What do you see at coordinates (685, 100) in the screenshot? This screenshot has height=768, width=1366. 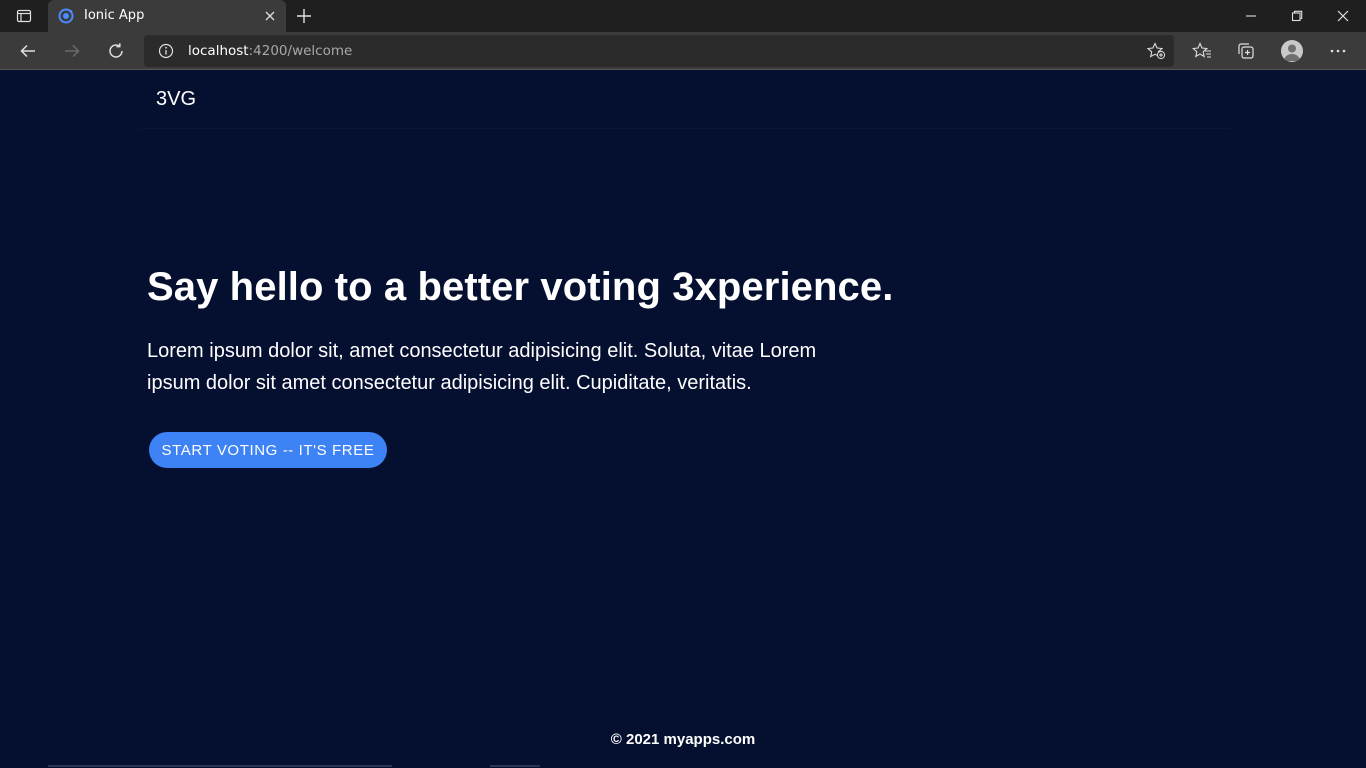 I see `app-header: 3VG` at bounding box center [685, 100].